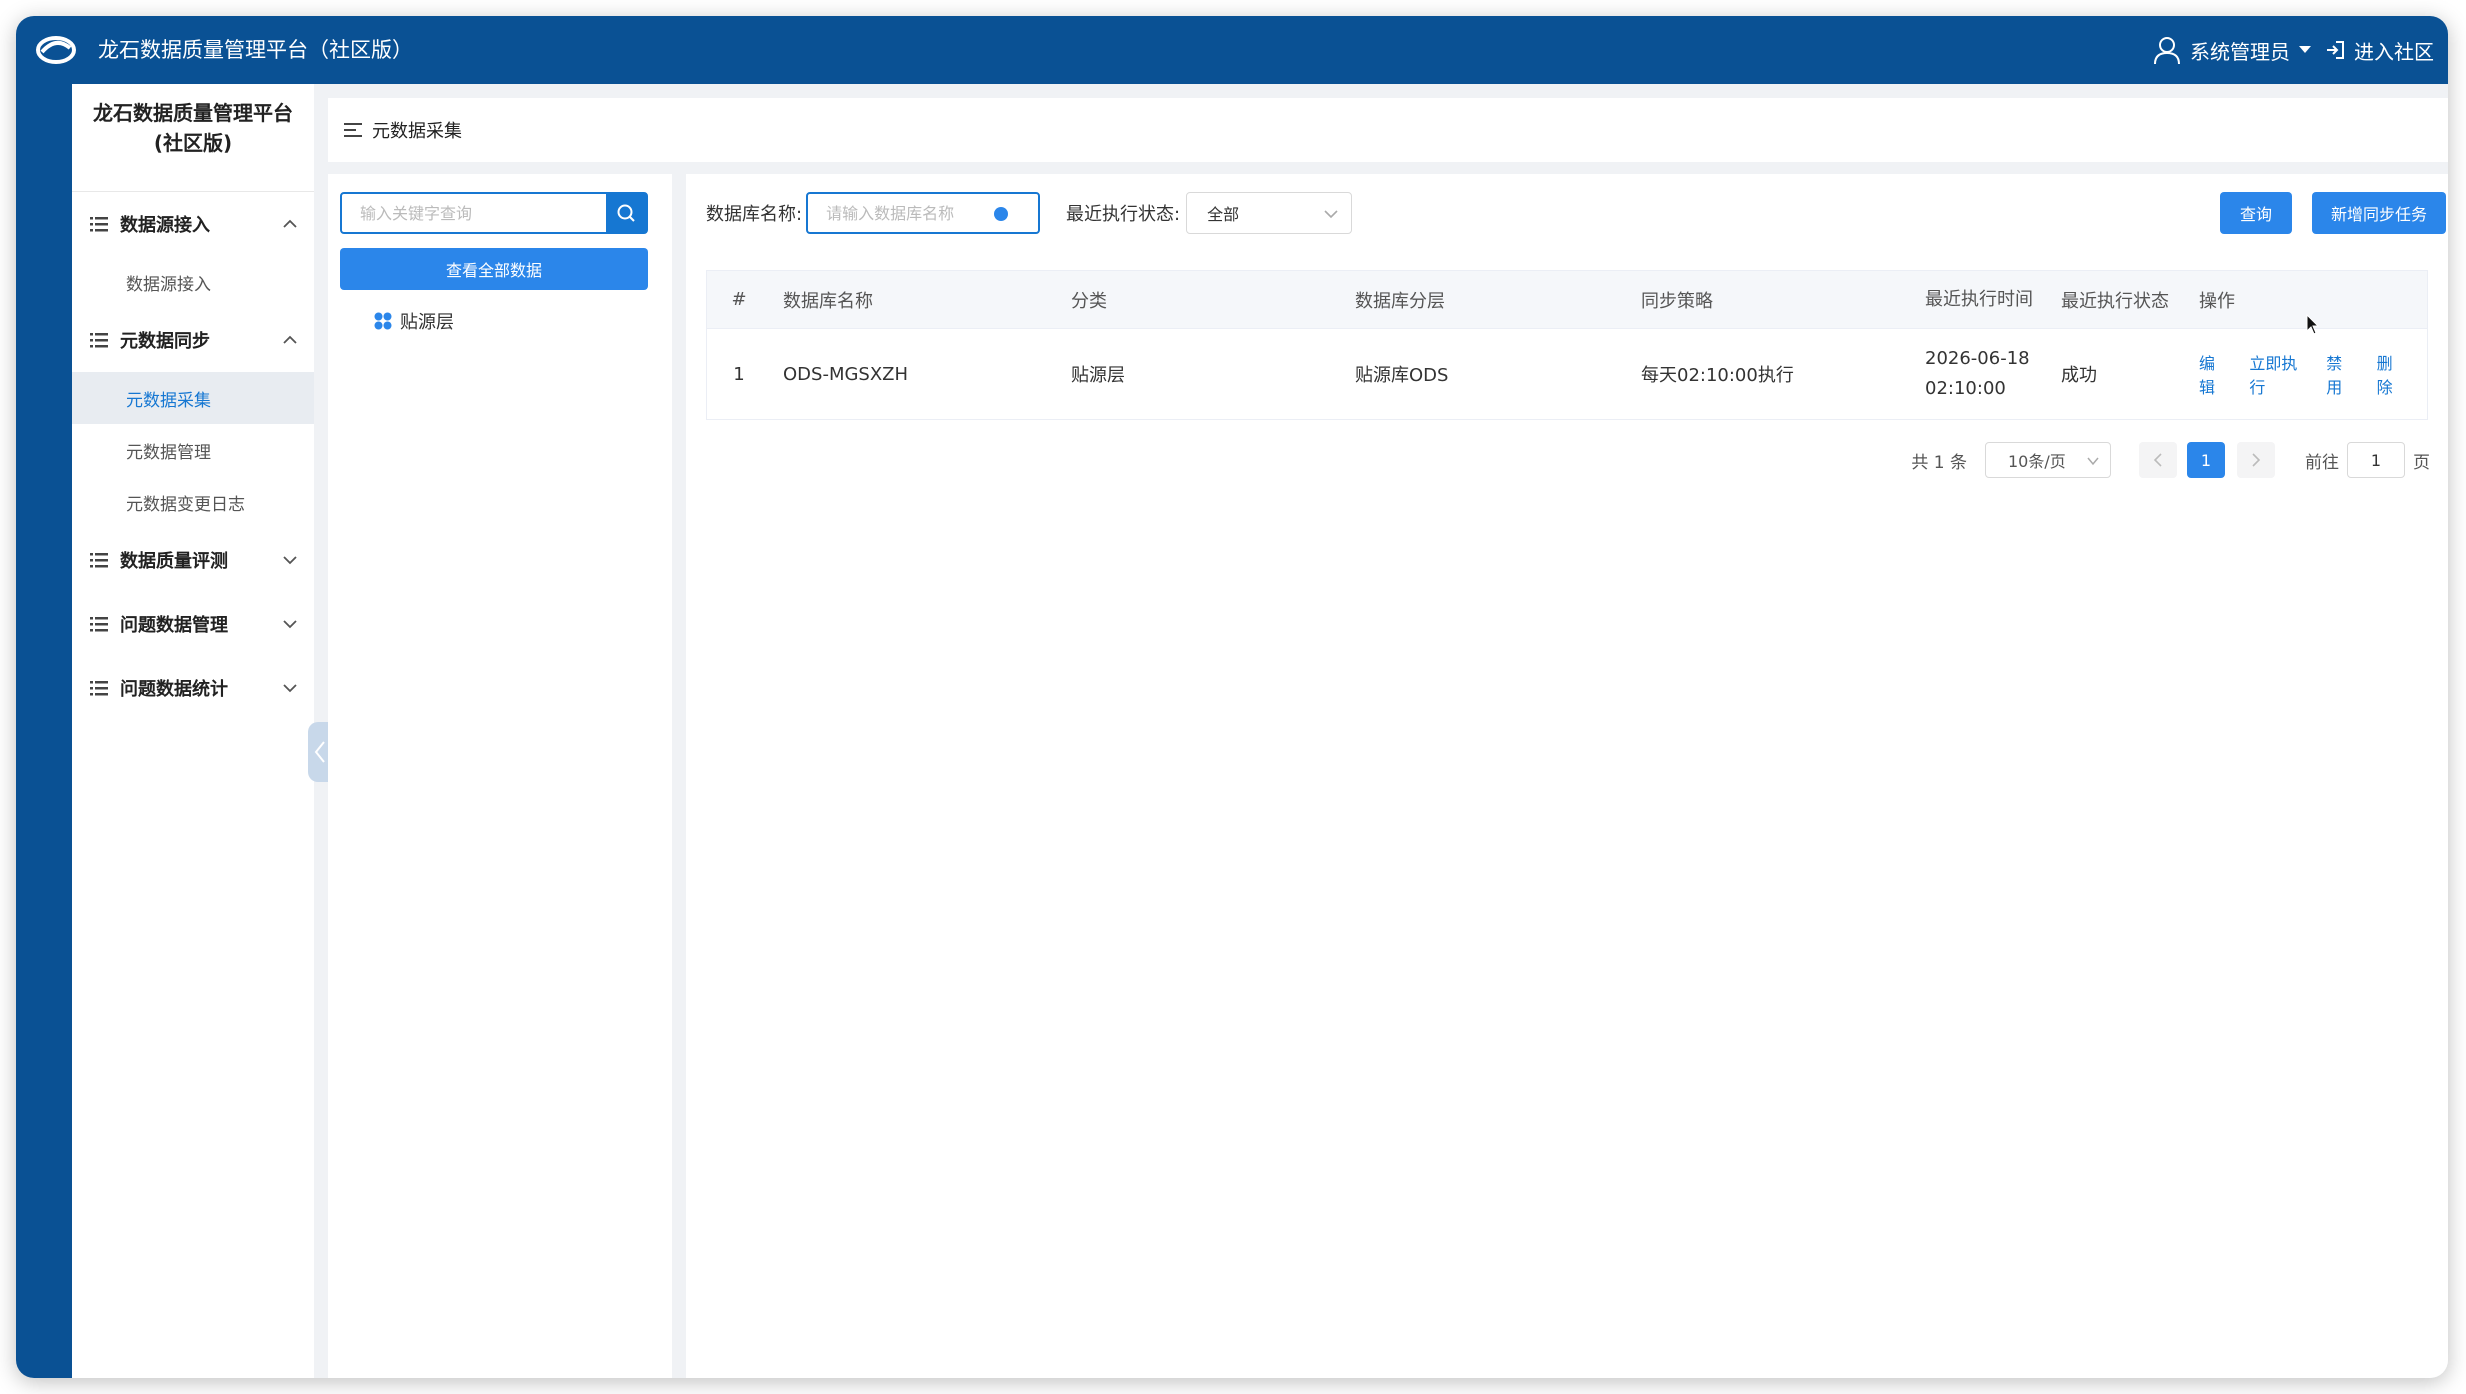 This screenshot has width=2466, height=1394. I want to click on goto-page-input: 1, so click(2376, 460).